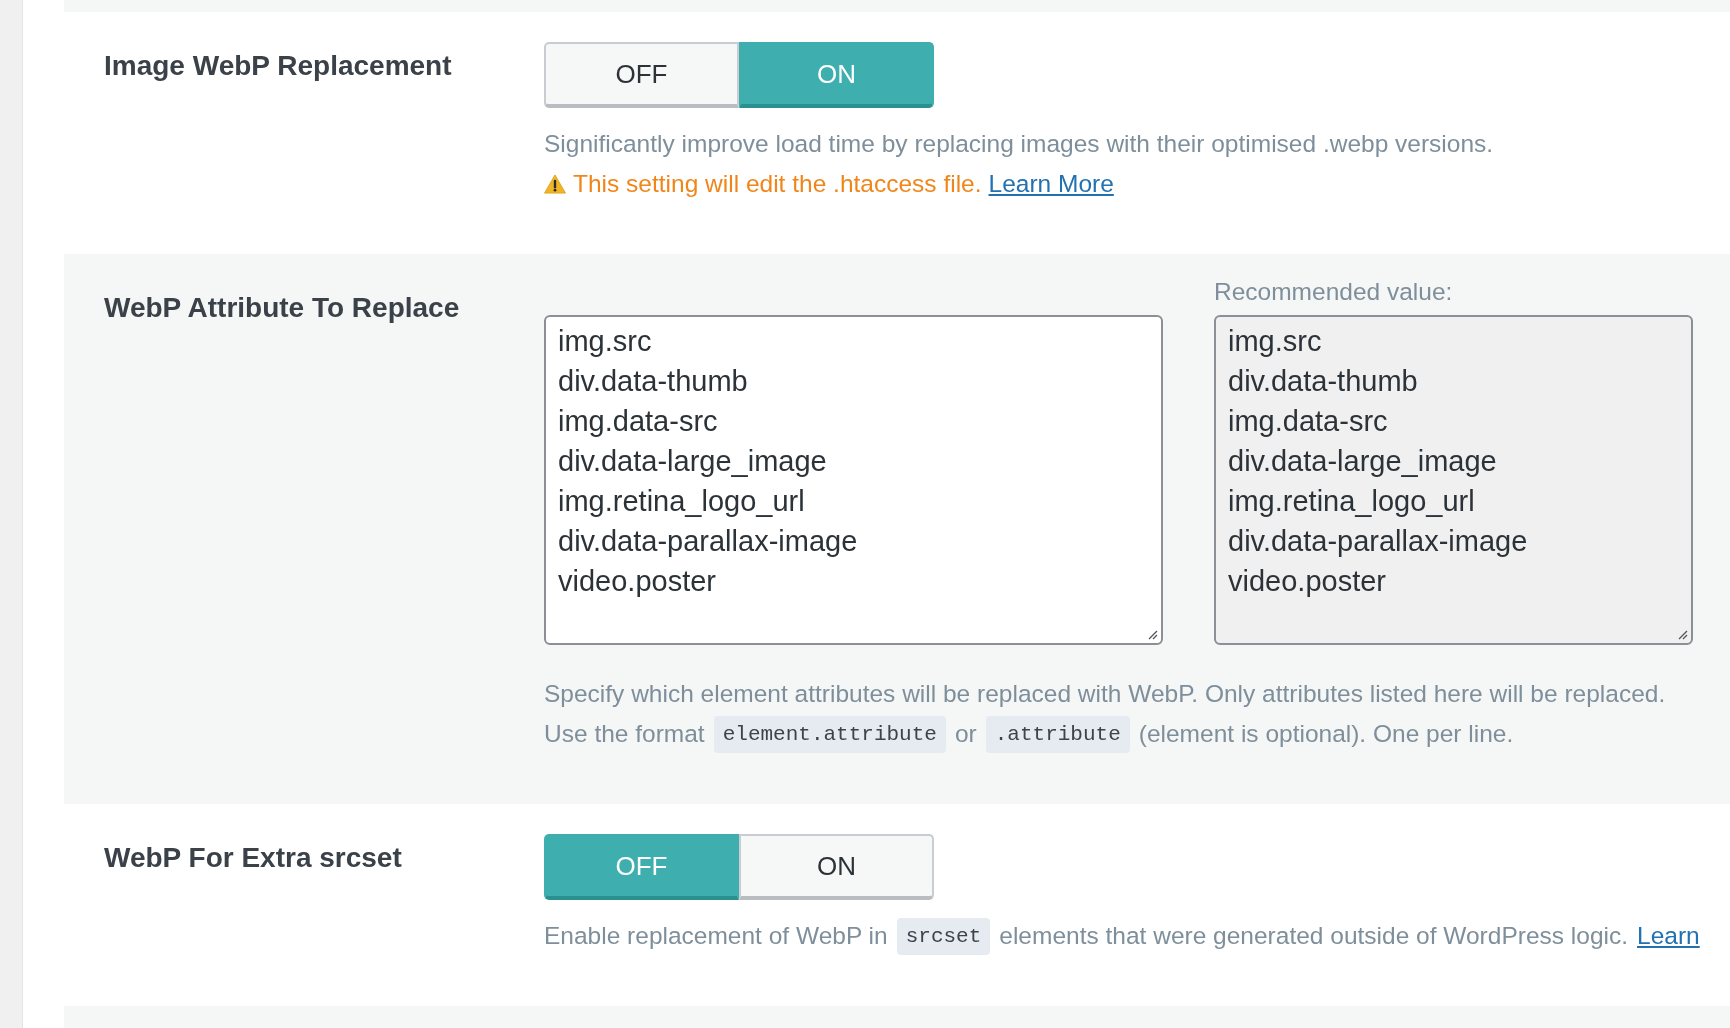  I want to click on learn-more-link: Learn, so click(1668, 936).